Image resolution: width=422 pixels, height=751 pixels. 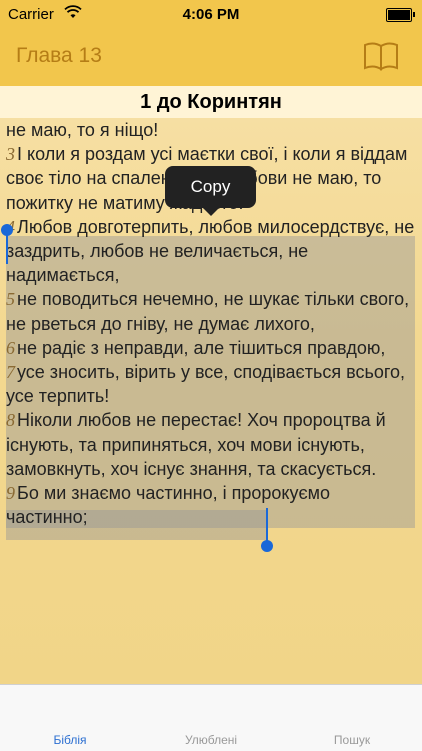 What do you see at coordinates (70, 740) in the screenshot?
I see `tab-label: Біблія` at bounding box center [70, 740].